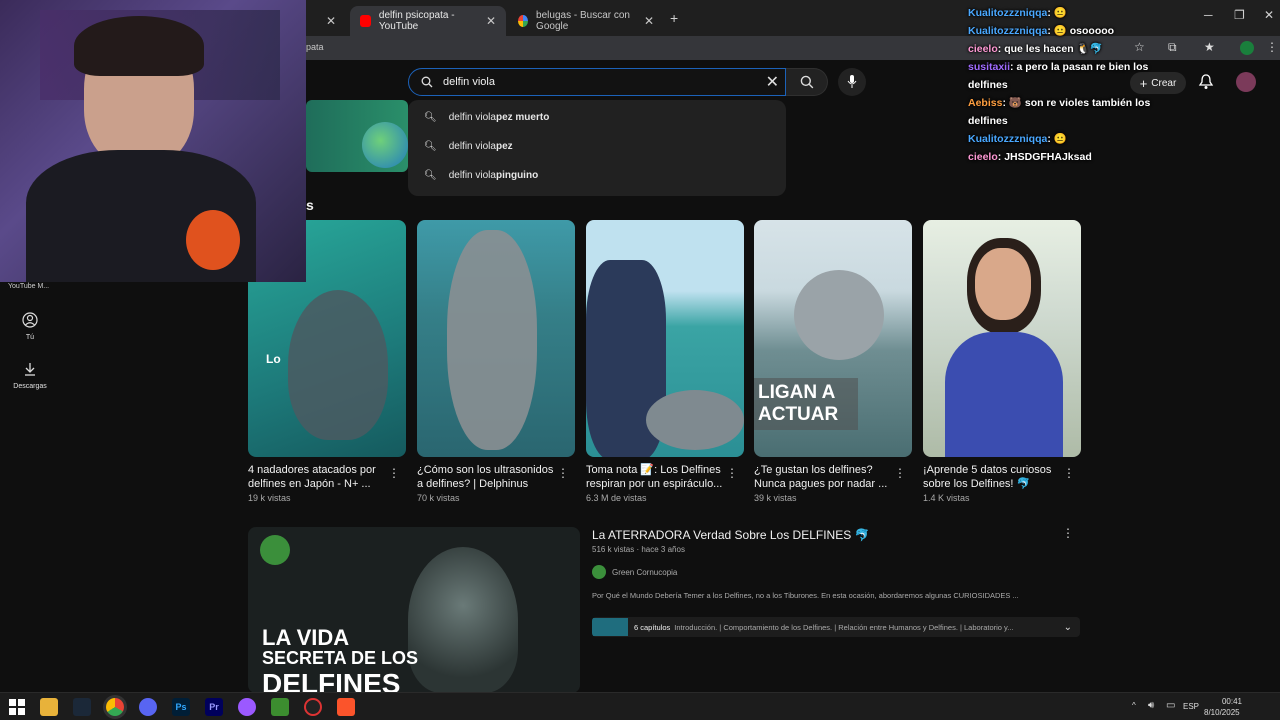  Describe the element at coordinates (640, 706) in the screenshot. I see `windows-taskbar: Ps Pr ^ 🔊︎ ▭ ESP 00:41 8/10/2025` at that location.